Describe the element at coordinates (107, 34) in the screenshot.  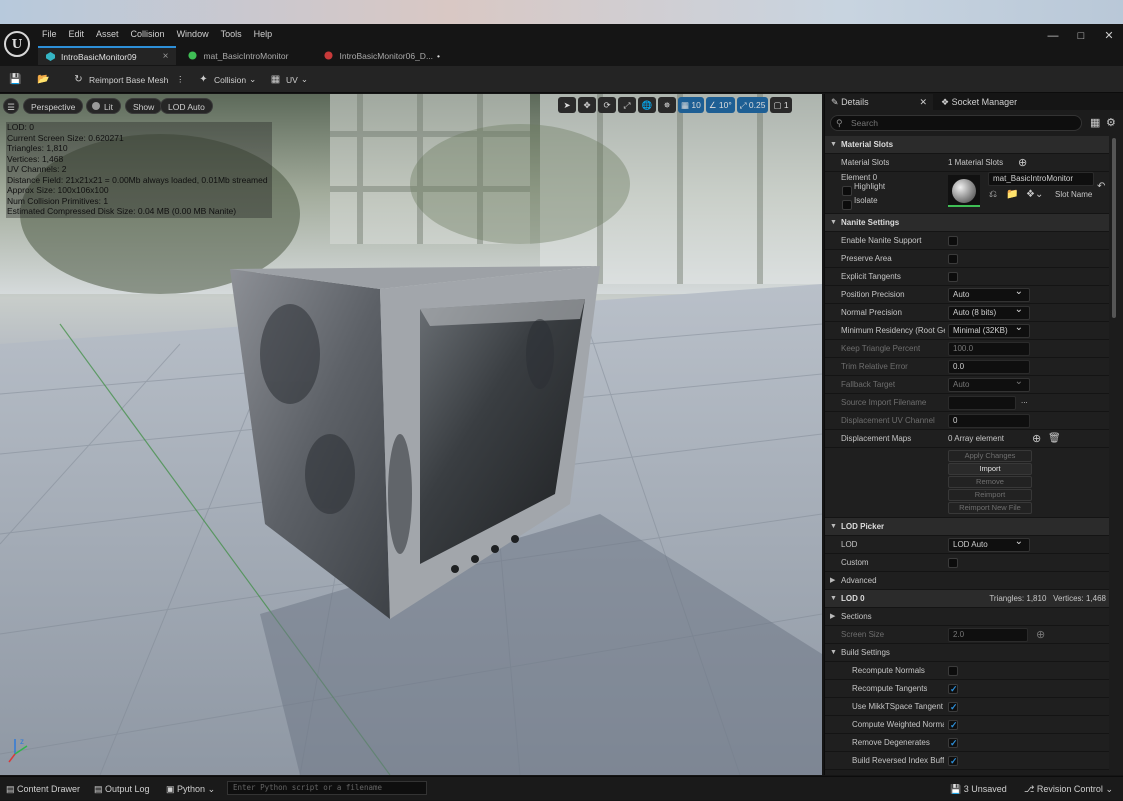
I see `menu-asset: Asset` at that location.